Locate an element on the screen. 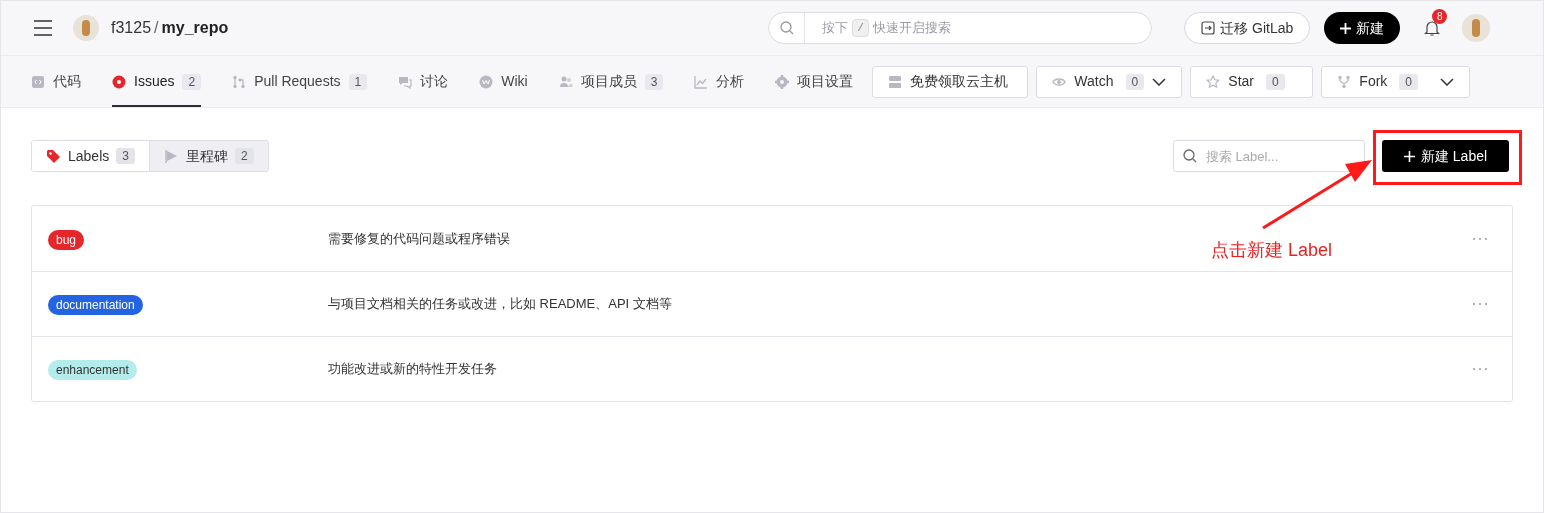  label-description: 功能改进或新的特性开发任务 is located at coordinates (412, 369).